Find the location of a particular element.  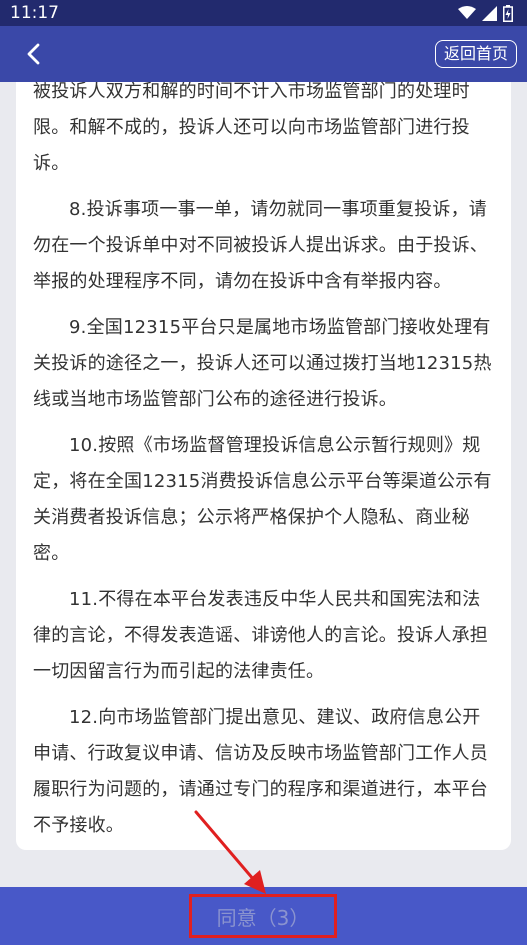

top-nav-bar: 返回首页 is located at coordinates (263, 54).